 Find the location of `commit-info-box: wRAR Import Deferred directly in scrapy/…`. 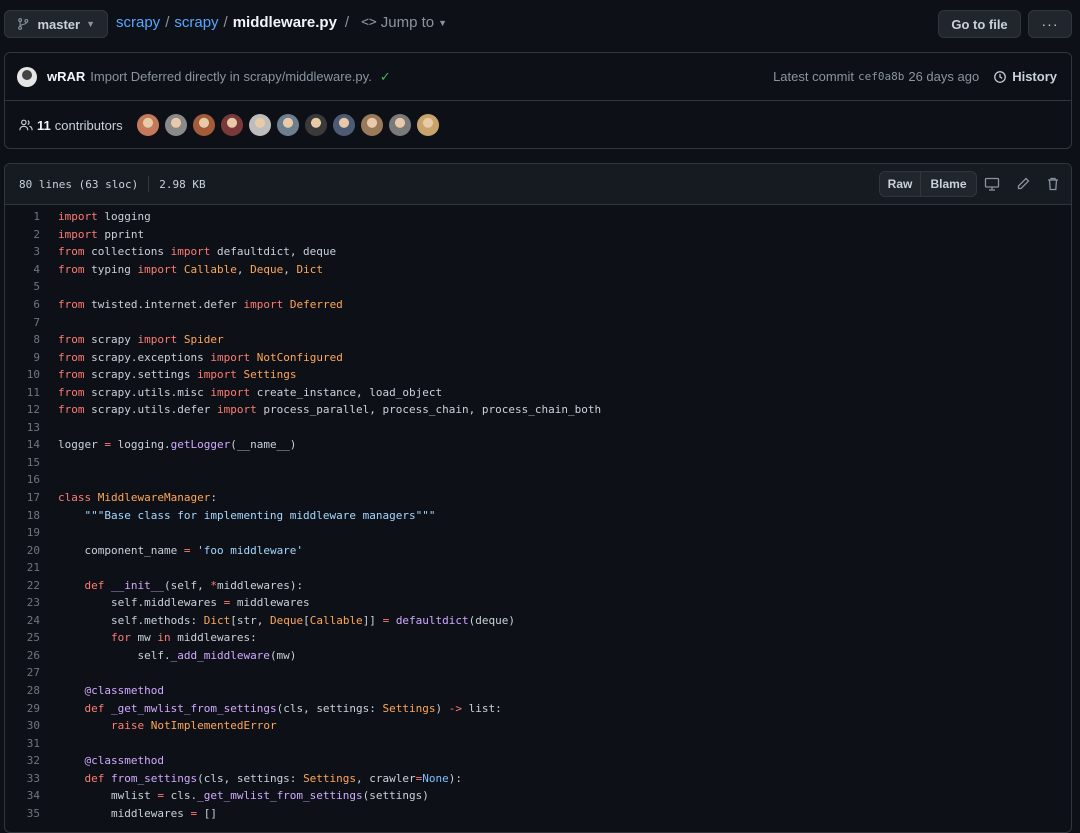

commit-info-box: wRAR Import Deferred directly in scrapy/… is located at coordinates (538, 100).